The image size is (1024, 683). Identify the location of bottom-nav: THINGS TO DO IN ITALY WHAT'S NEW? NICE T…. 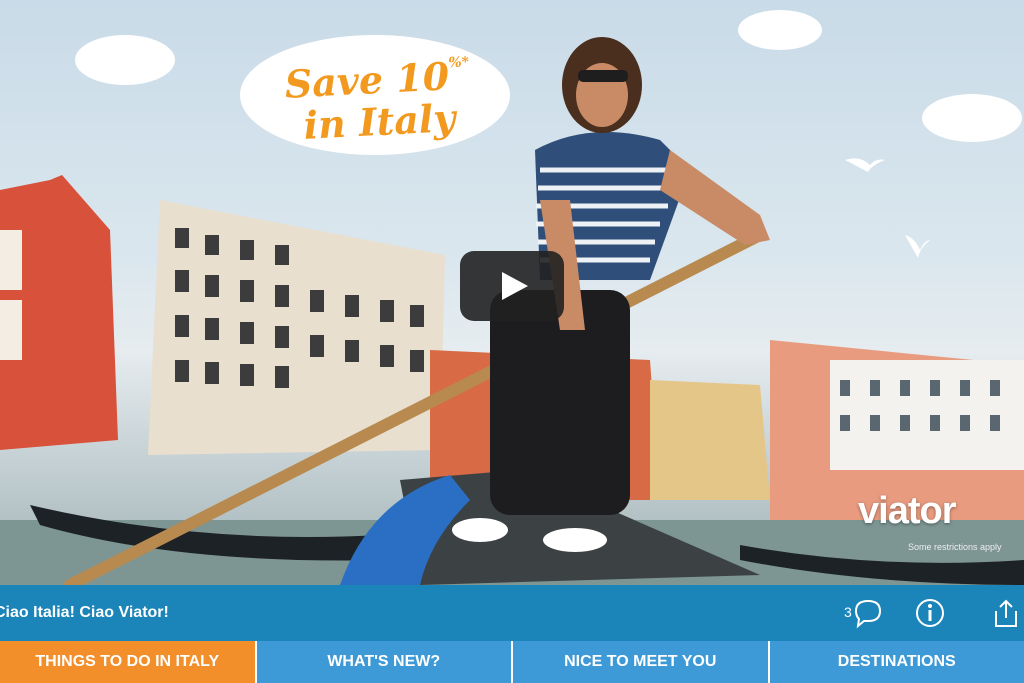
(512, 662).